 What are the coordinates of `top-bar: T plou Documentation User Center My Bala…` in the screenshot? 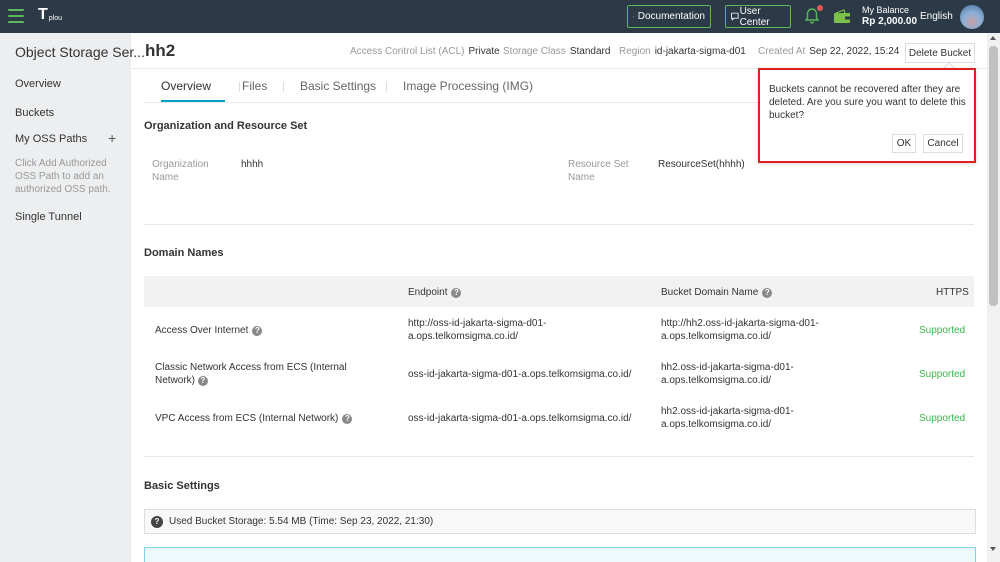 It's located at (500, 16).